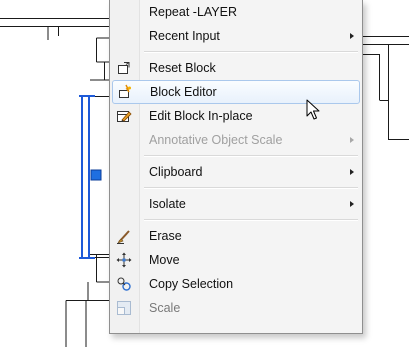  I want to click on menu-item-label: Block Editor, so click(183, 92).